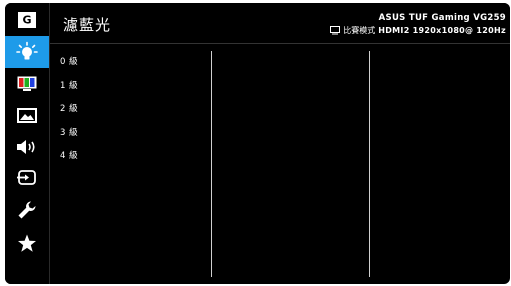  I want to click on sidebar-item-input-select, so click(27, 178).